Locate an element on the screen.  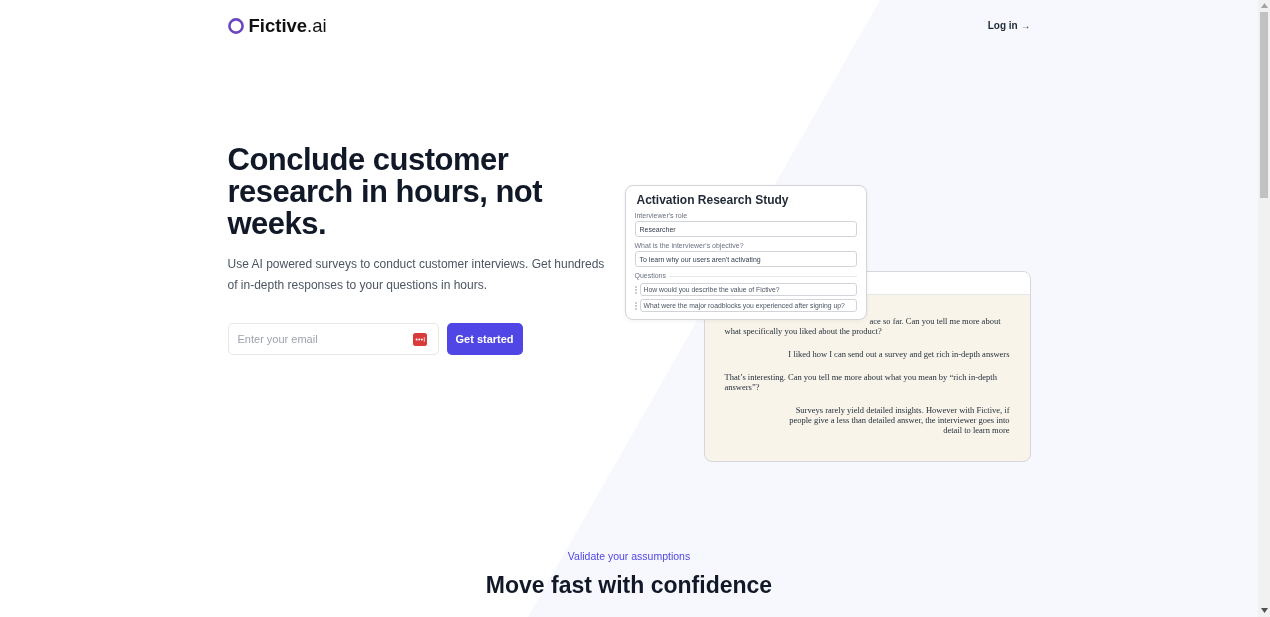
scroll-down-icon is located at coordinates (1264, 610).